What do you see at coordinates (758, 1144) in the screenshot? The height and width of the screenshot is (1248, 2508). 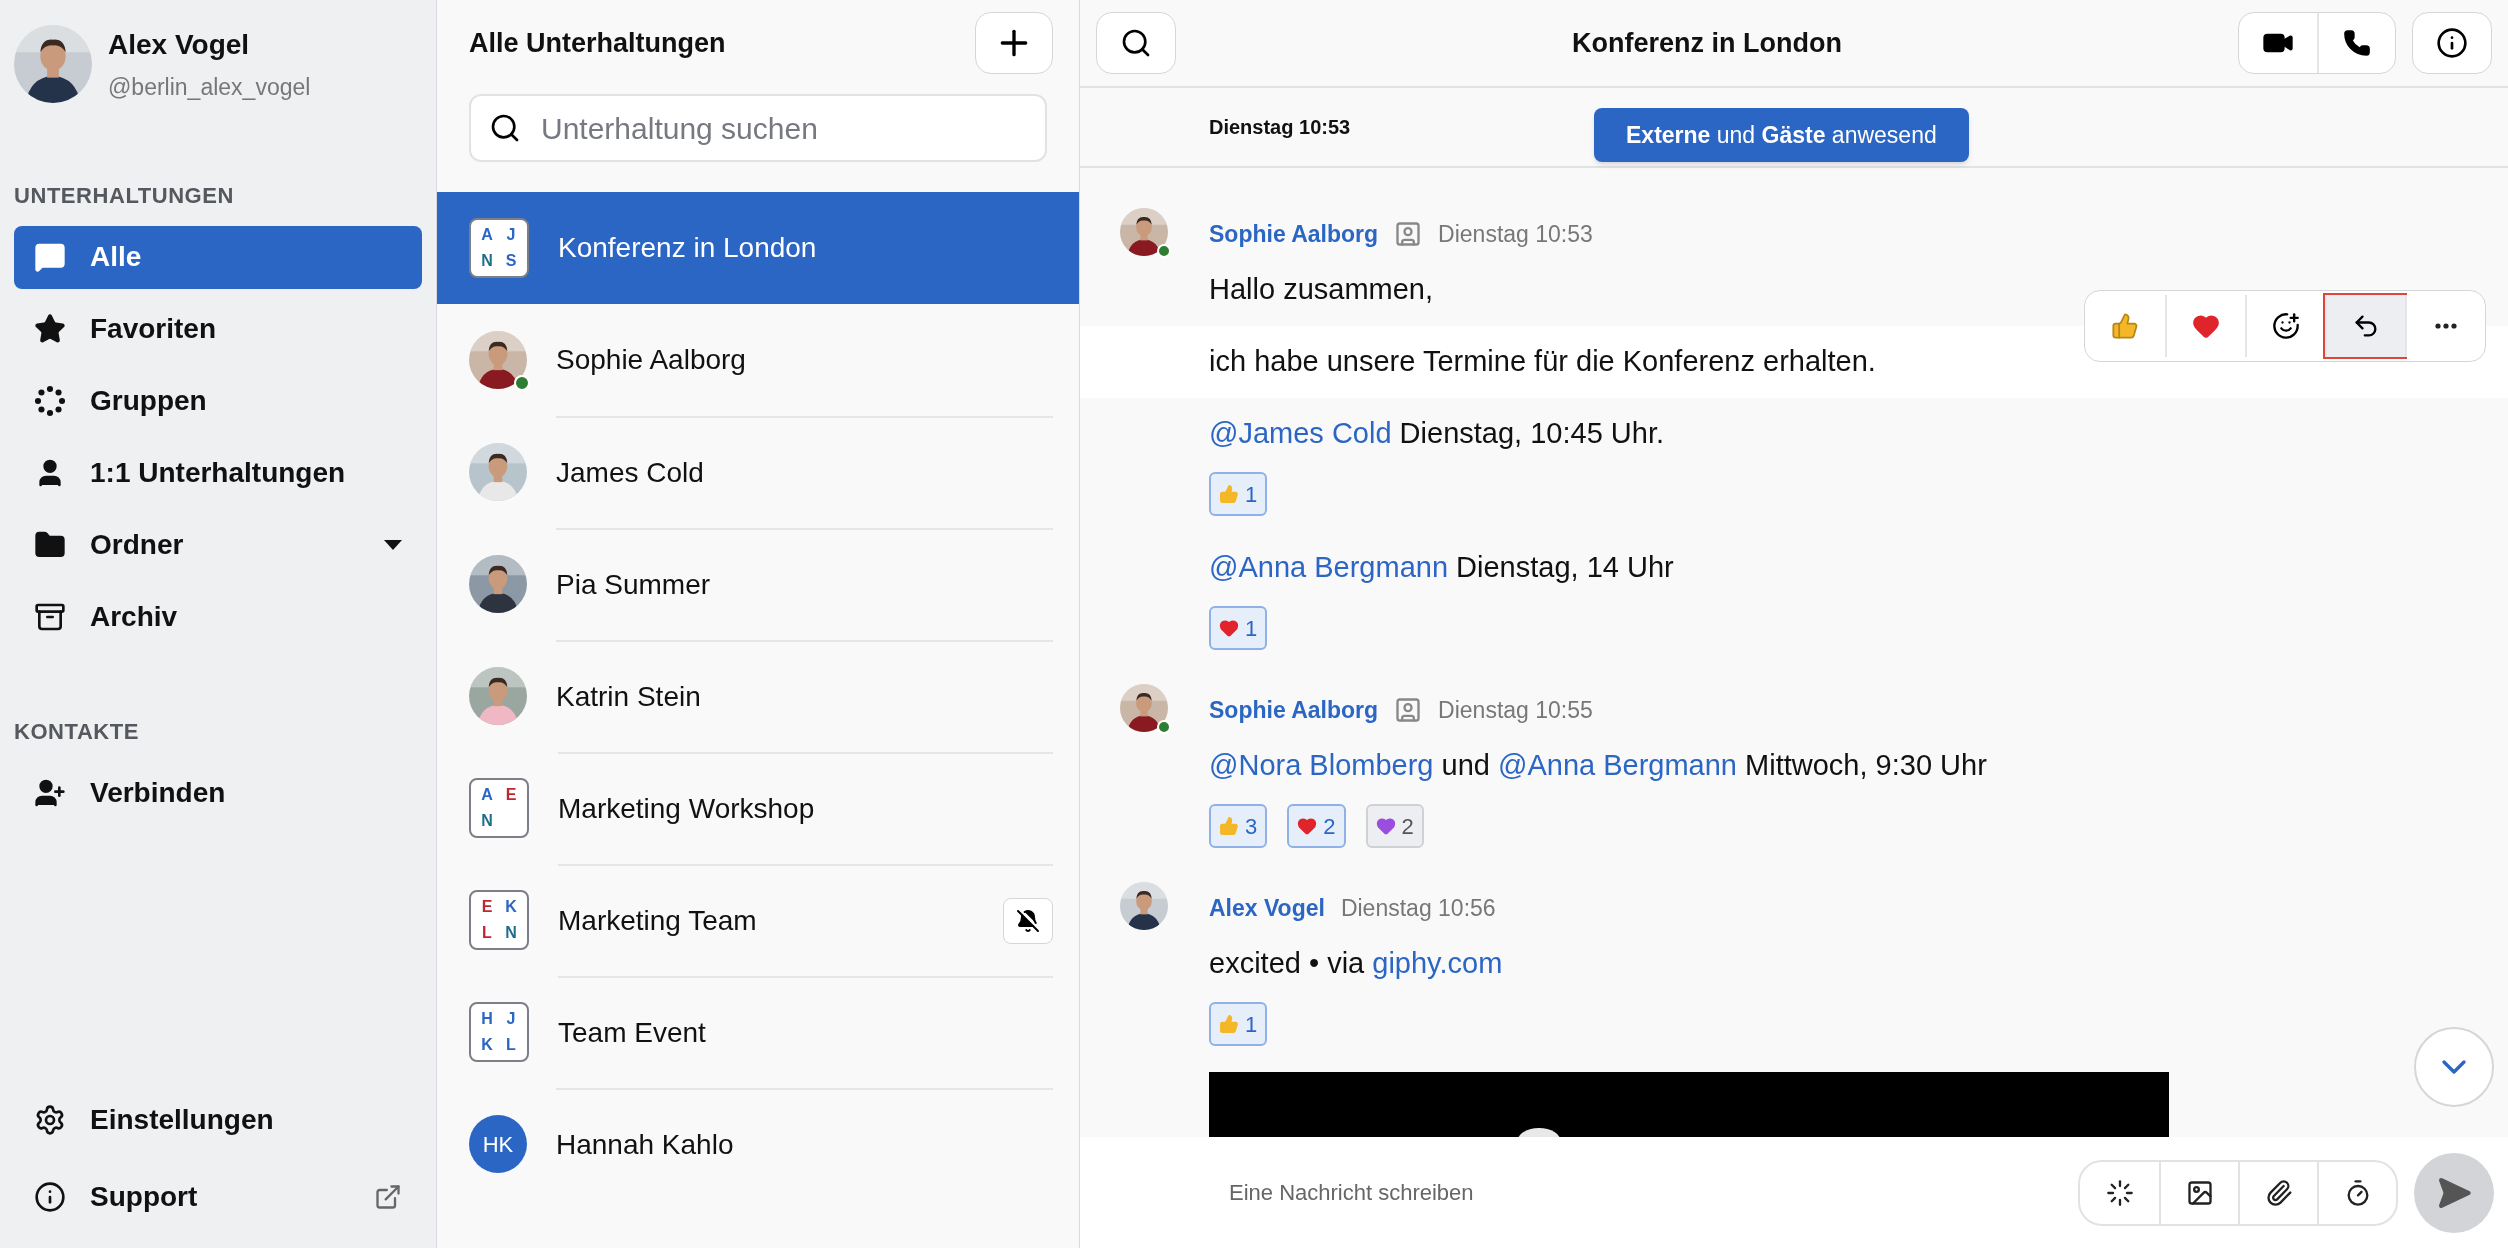 I see `conversation-item: HK Hannah Kahlo` at bounding box center [758, 1144].